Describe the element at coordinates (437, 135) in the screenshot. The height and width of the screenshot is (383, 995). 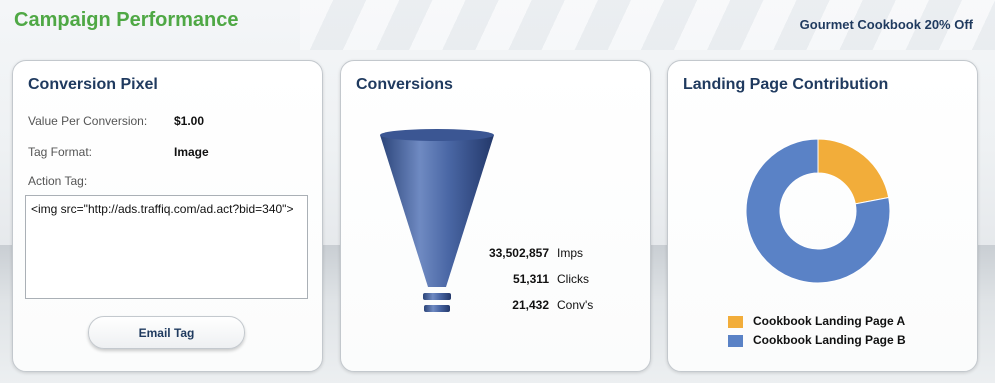
I see `funnel-top` at that location.